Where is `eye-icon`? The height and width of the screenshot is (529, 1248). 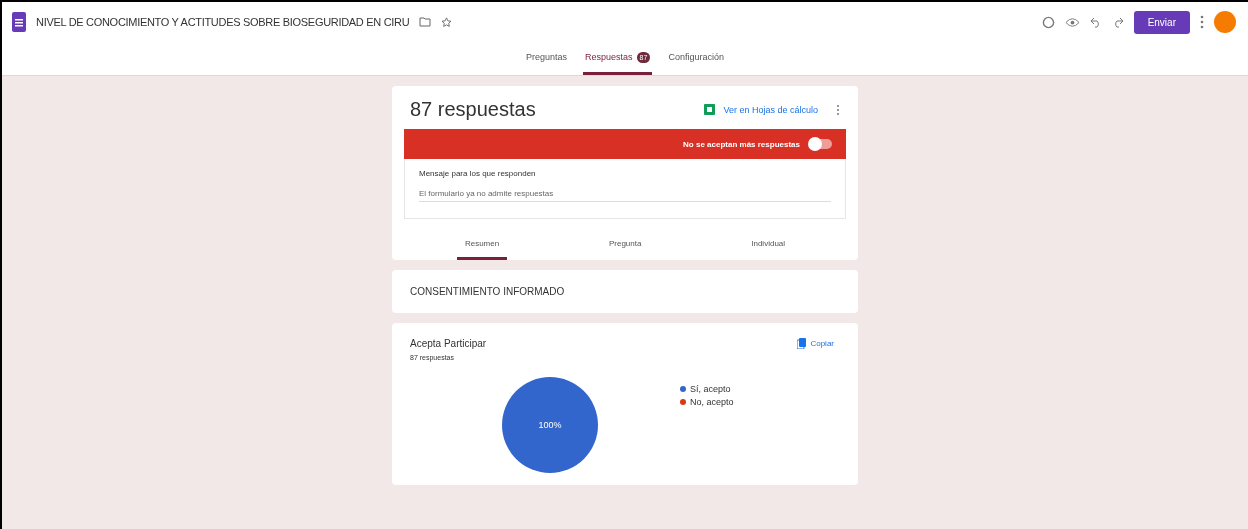
eye-icon is located at coordinates (1072, 22).